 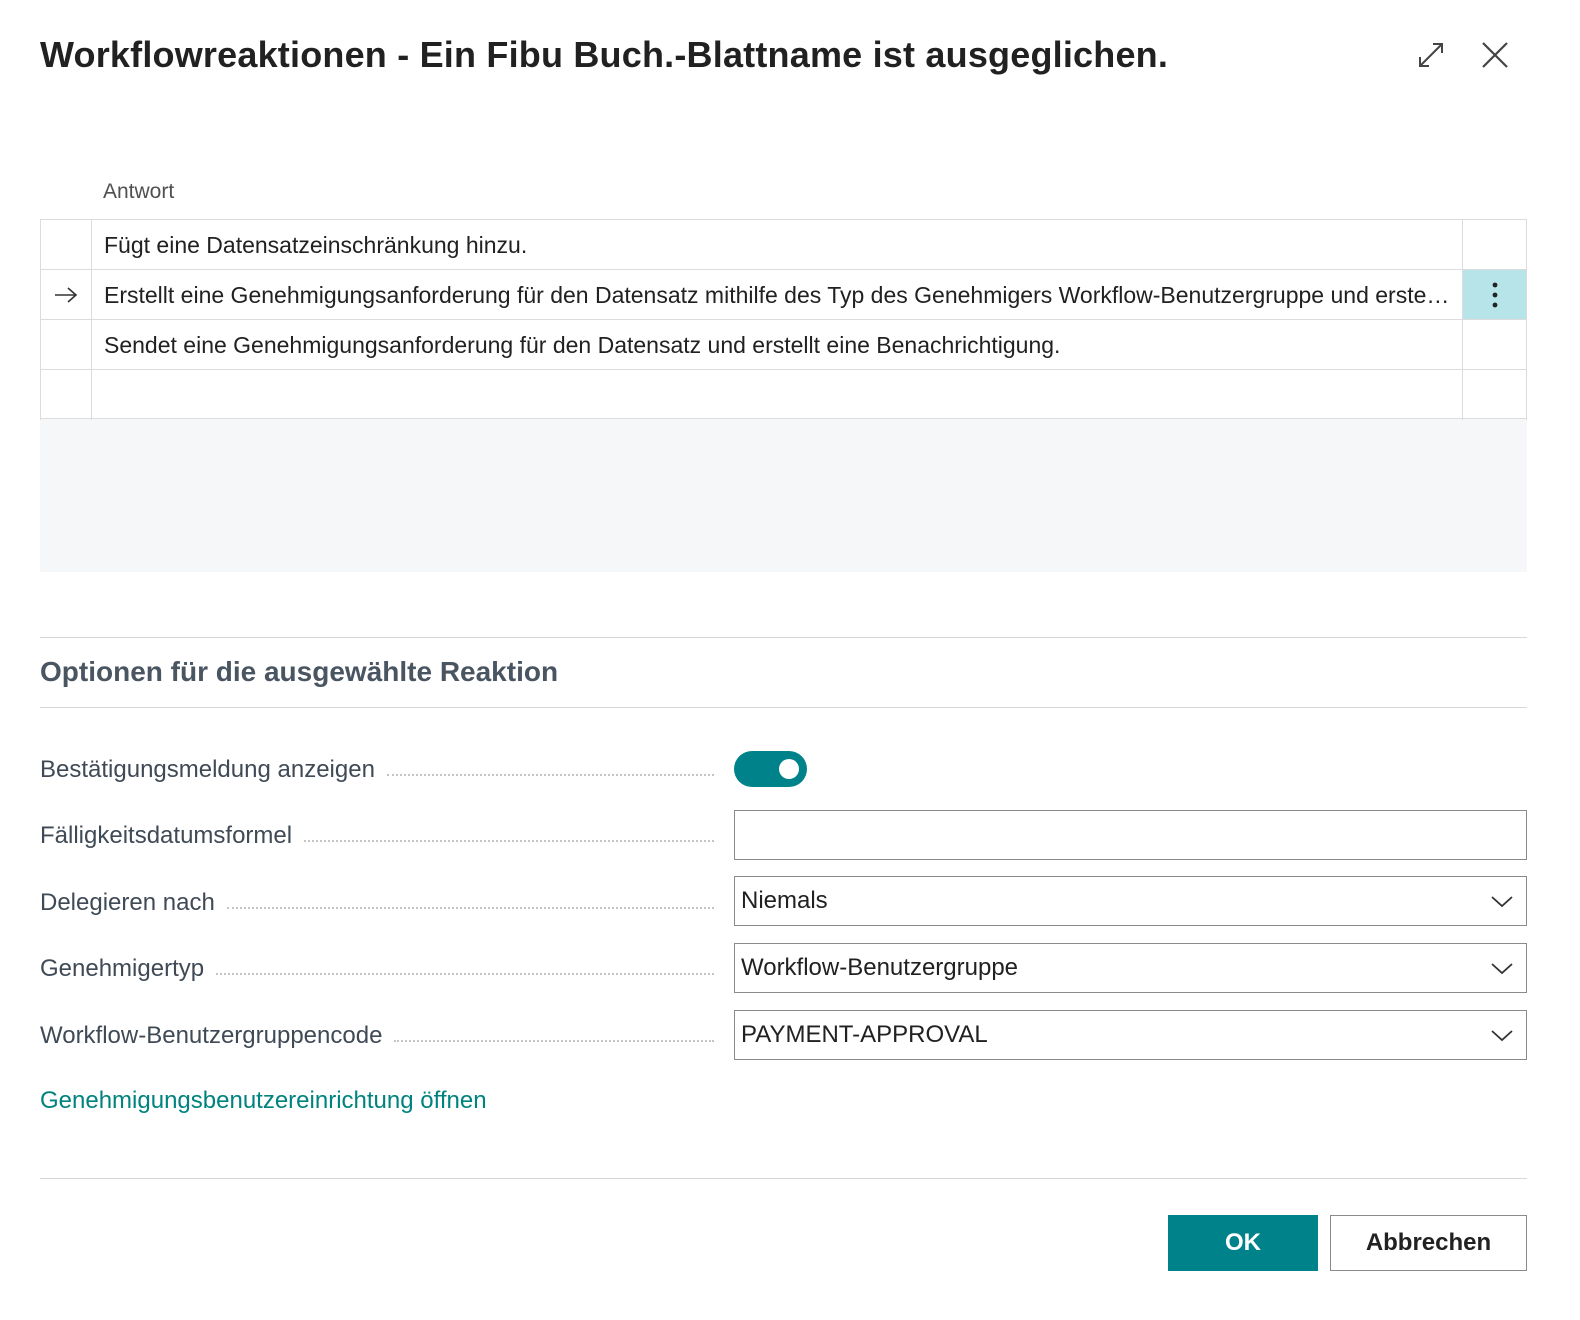 I want to click on options-section-title: Optionen für die ausgewählte Reaktion, so click(x=299, y=672).